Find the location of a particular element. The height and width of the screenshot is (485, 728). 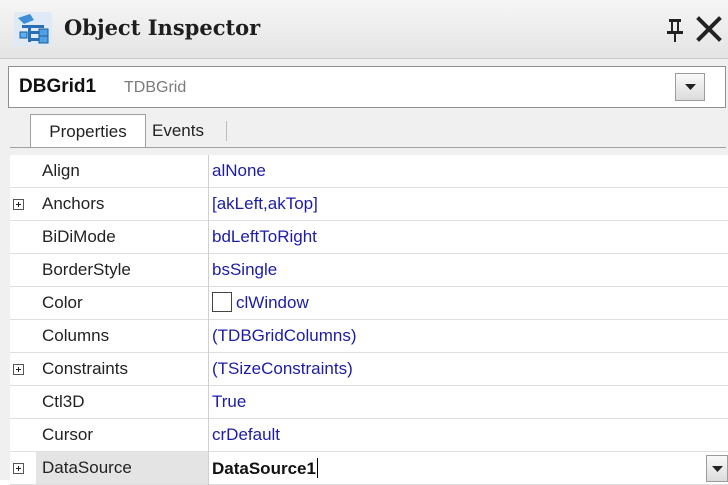

inspector-tabs: Properties Events is located at coordinates (368, 131).